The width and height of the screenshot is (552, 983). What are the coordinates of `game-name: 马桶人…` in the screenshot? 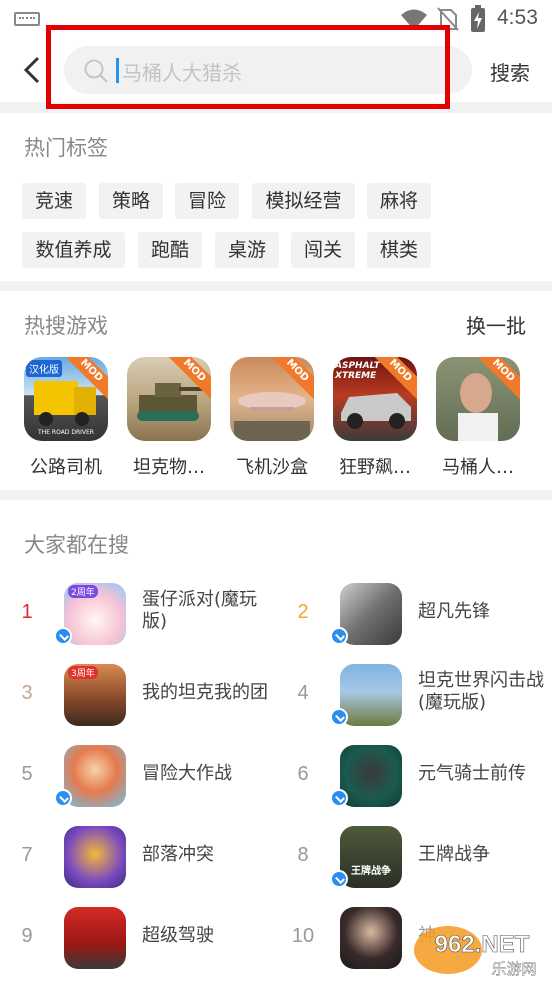 It's located at (478, 467).